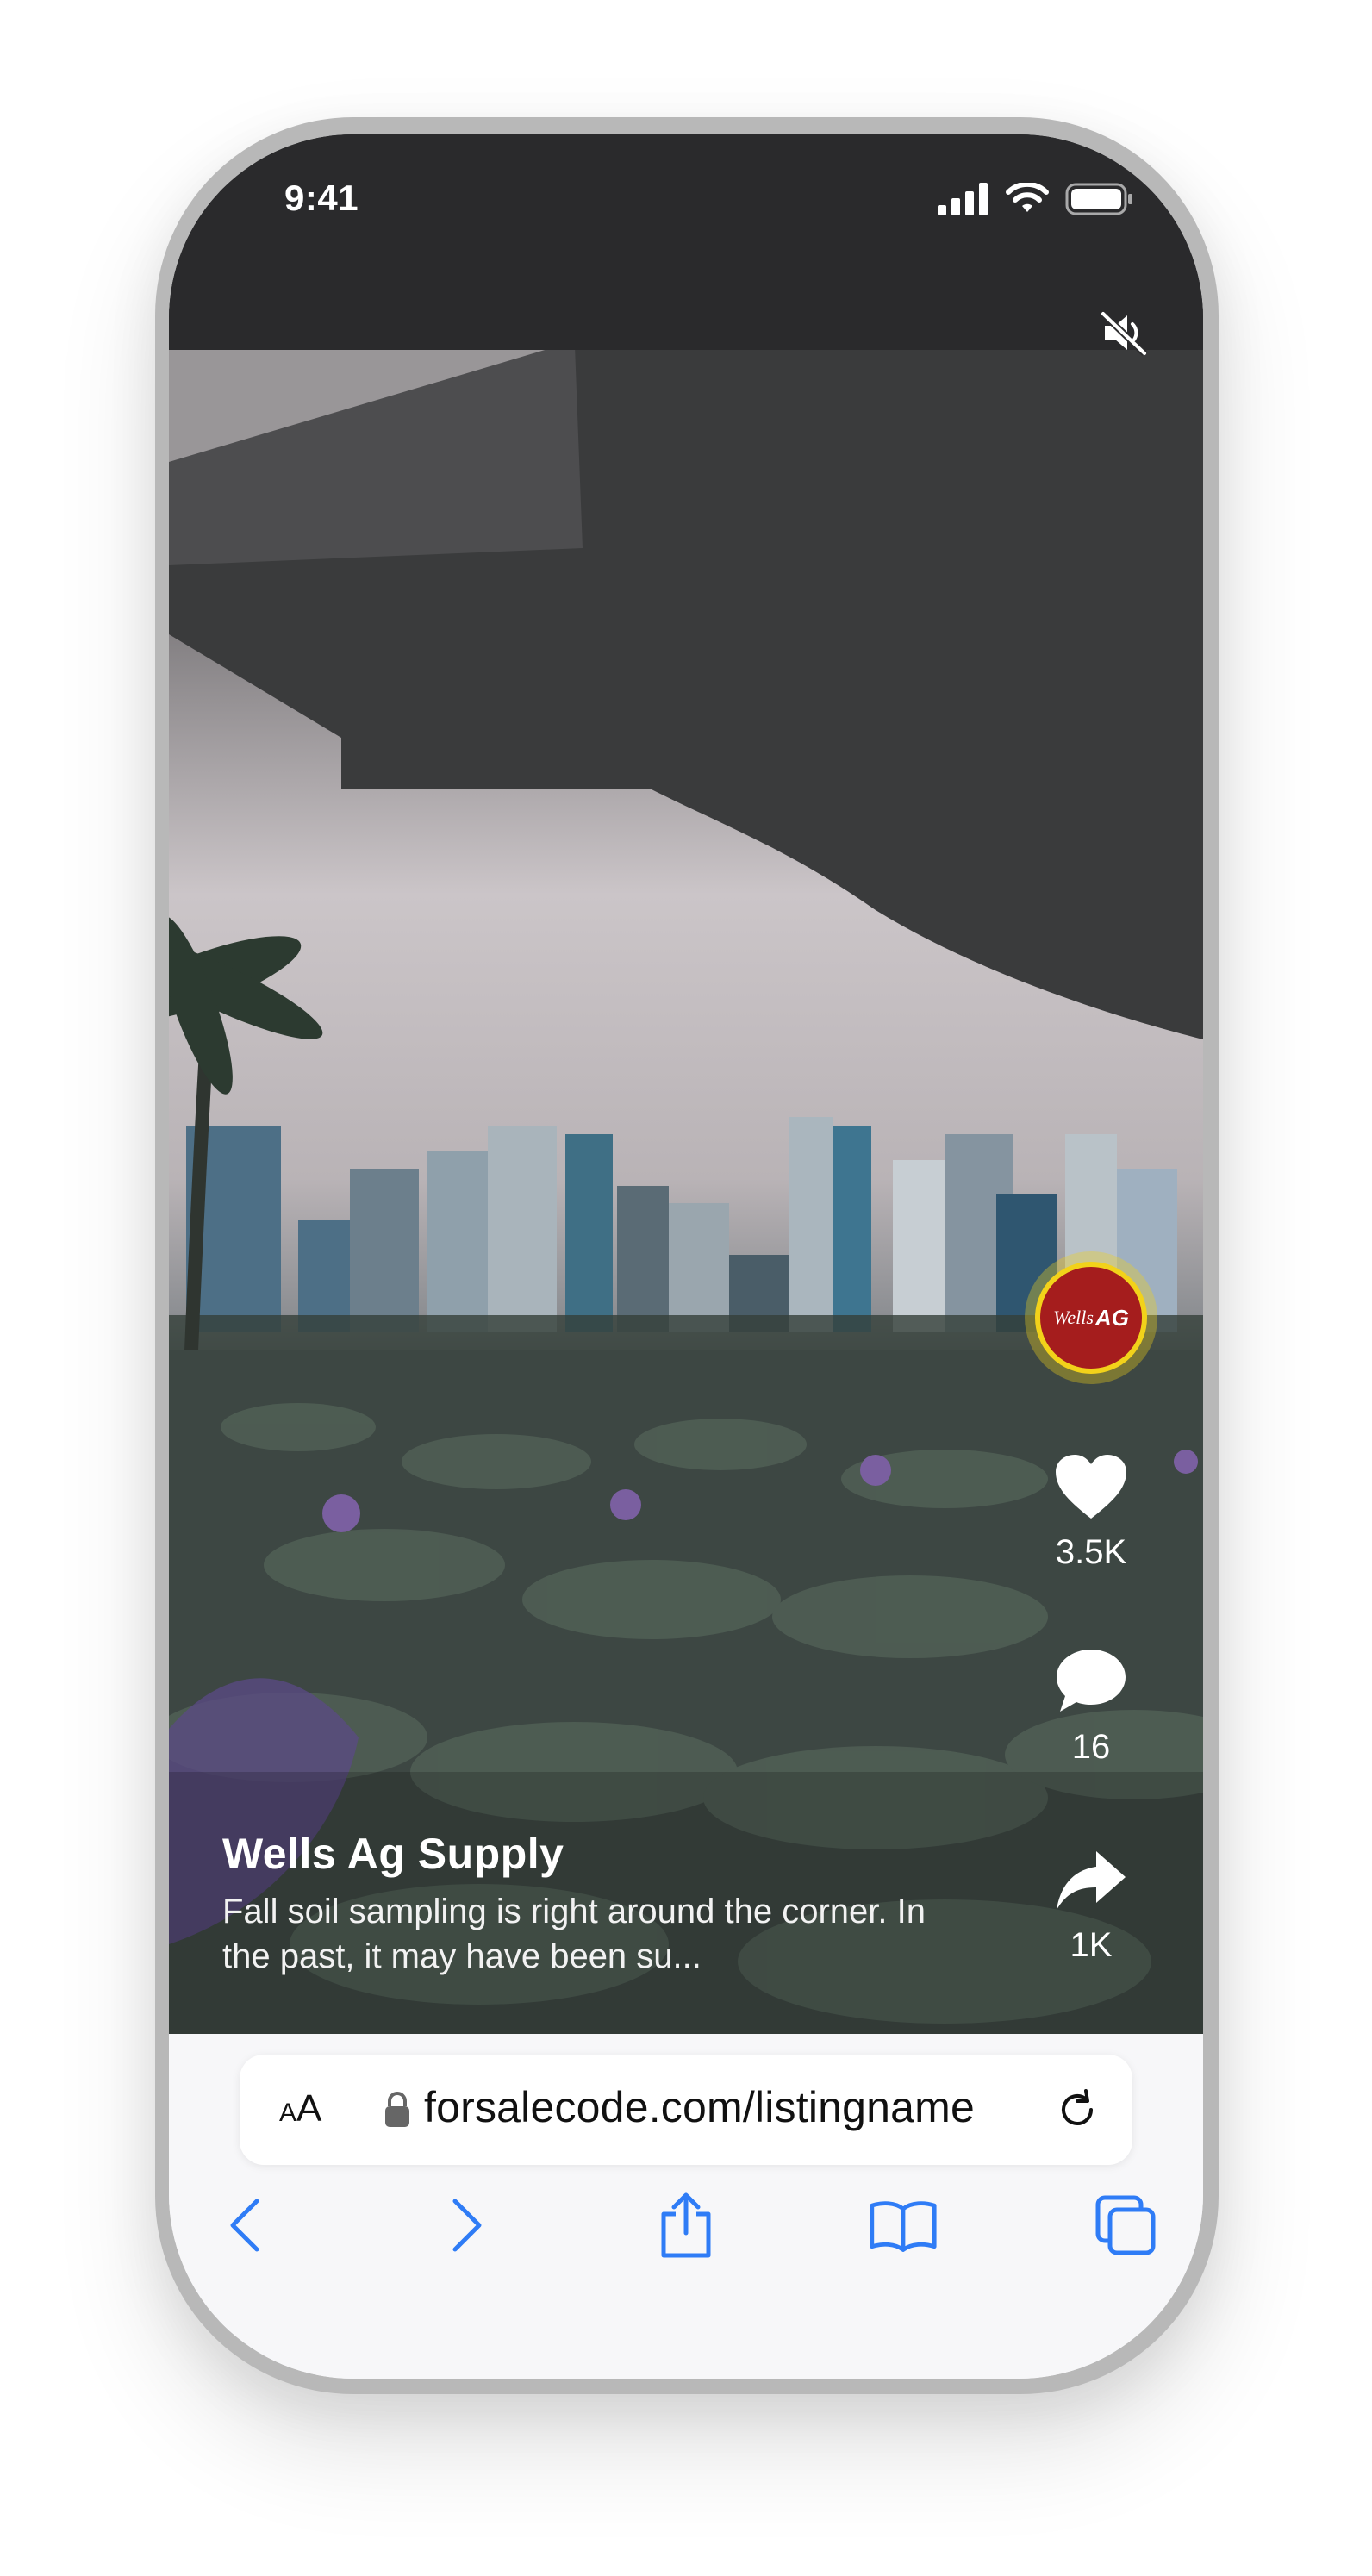  What do you see at coordinates (321, 198) in the screenshot?
I see `status-time: 9:41` at bounding box center [321, 198].